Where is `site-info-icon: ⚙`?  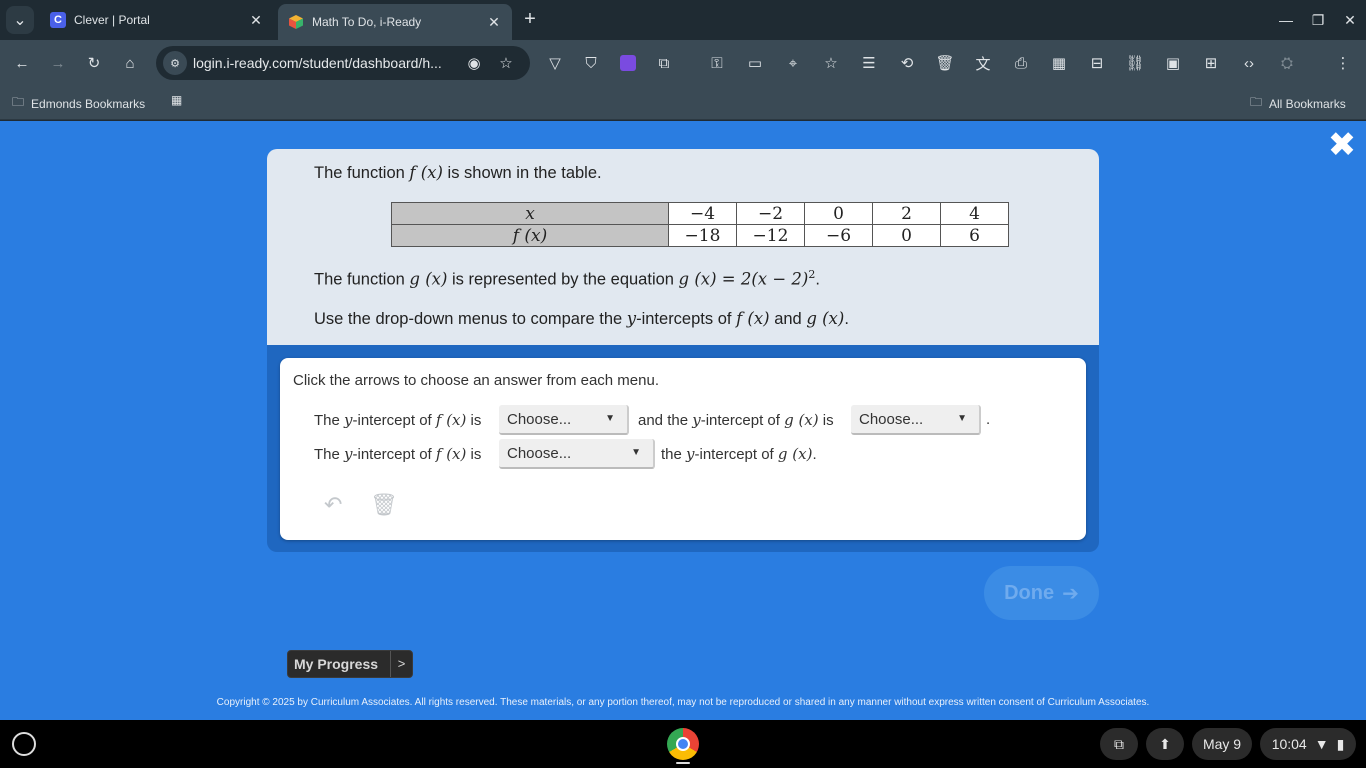
site-info-icon: ⚙ is located at coordinates (175, 63).